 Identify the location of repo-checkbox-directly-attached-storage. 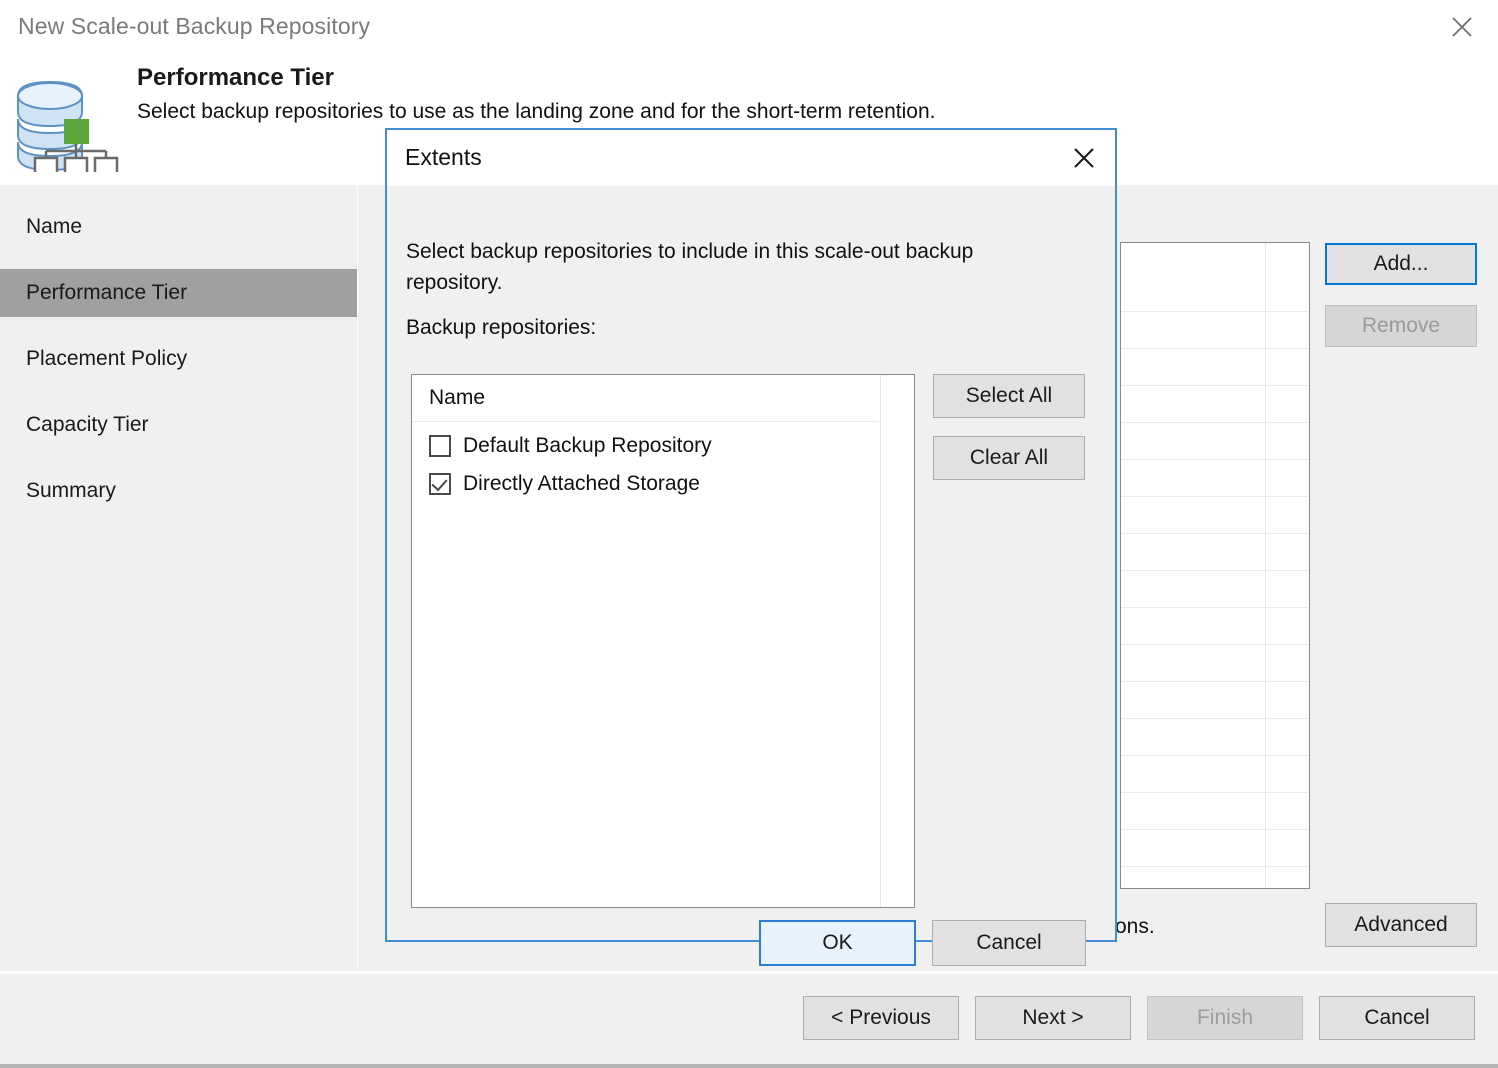
(440, 484).